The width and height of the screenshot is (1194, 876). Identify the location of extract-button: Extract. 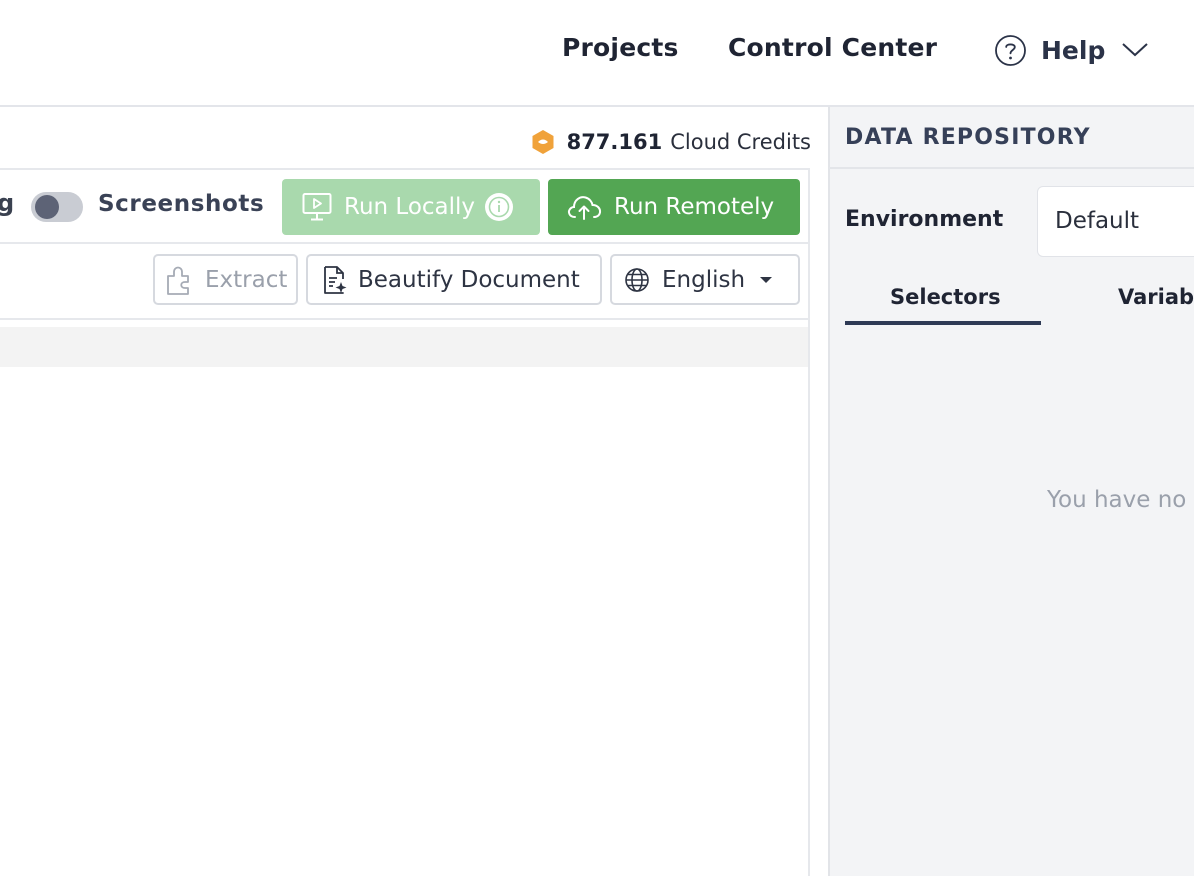
(225, 279).